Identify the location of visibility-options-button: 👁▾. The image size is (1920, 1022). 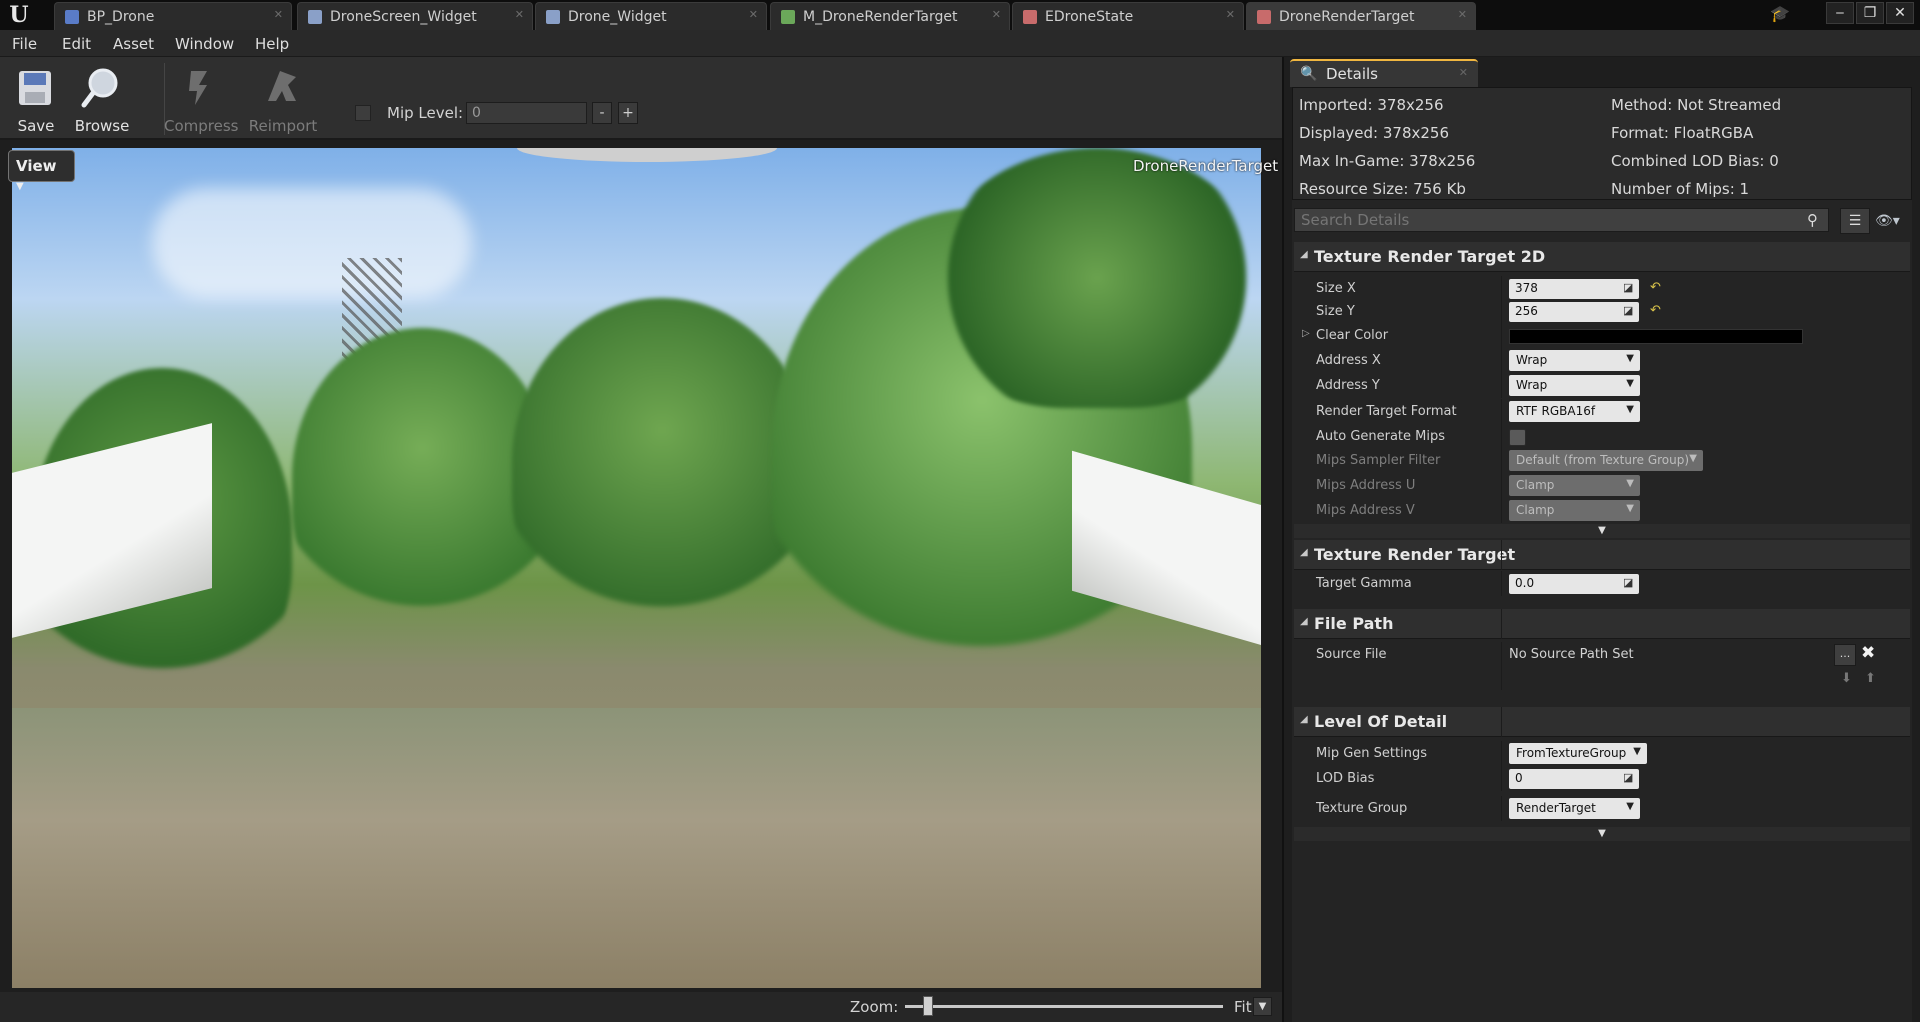
(1893, 221).